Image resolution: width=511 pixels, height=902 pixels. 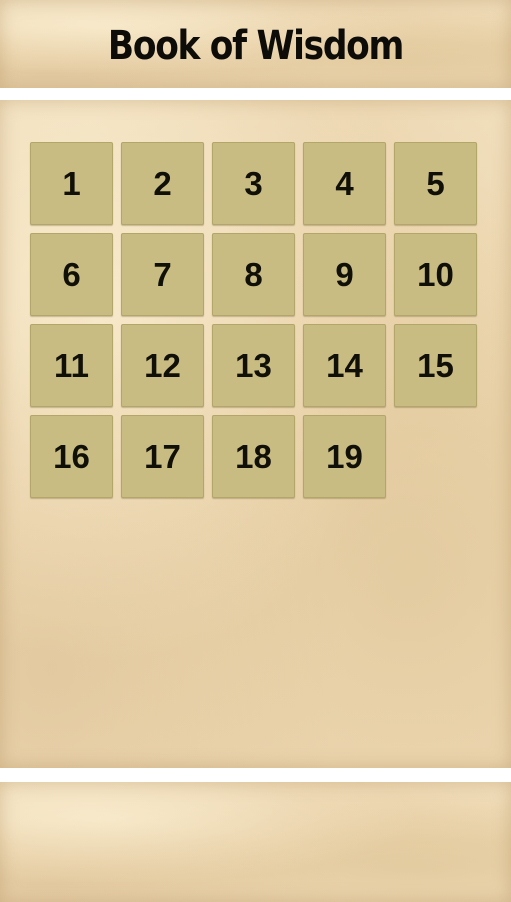 I want to click on chapter-button-19: 19, so click(x=344, y=456).